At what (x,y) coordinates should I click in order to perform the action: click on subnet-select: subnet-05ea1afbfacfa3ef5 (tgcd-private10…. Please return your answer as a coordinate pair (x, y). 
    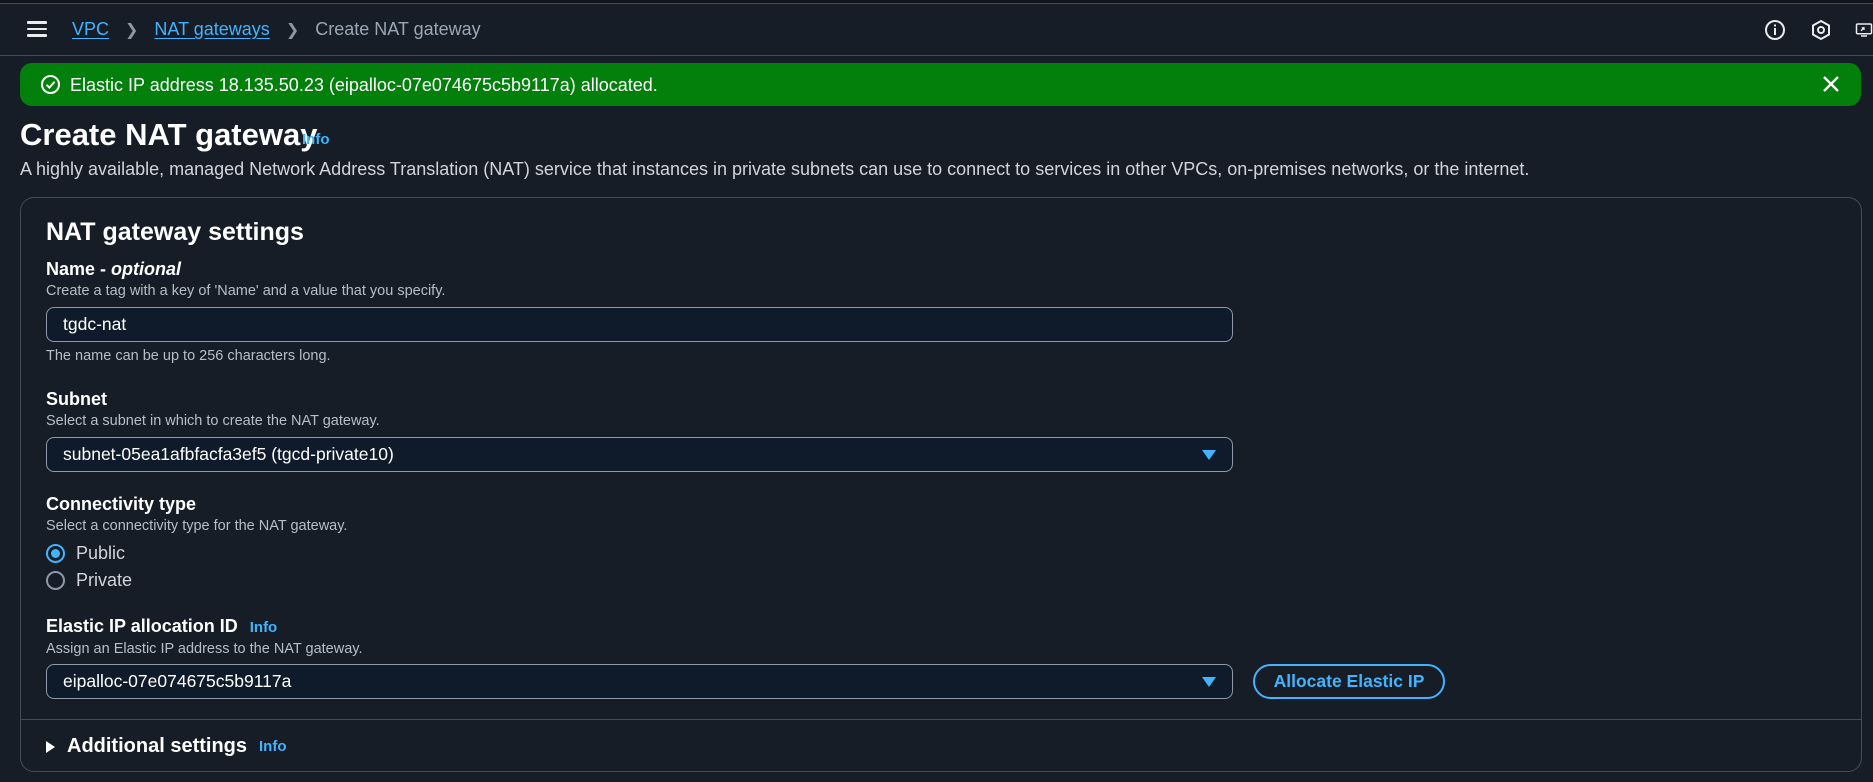
    Looking at the image, I should click on (639, 454).